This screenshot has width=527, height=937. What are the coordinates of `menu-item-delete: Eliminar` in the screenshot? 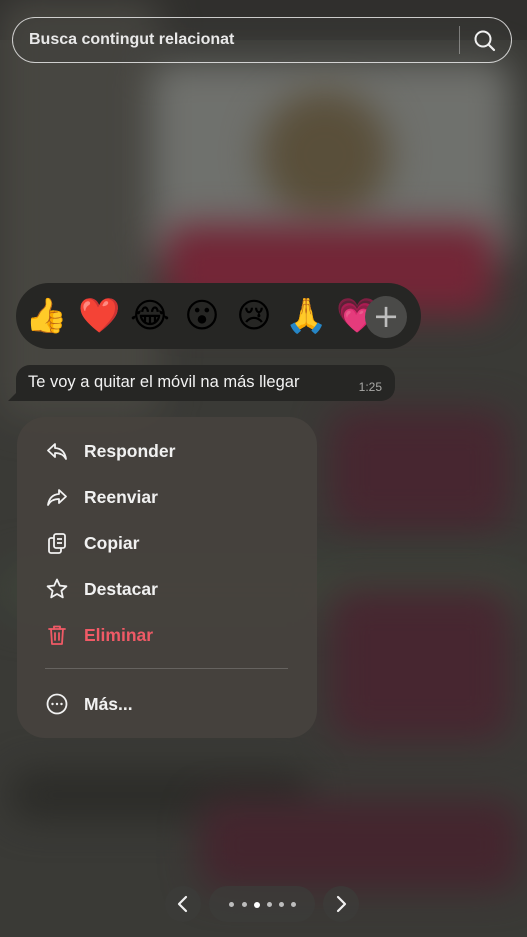 It's located at (167, 635).